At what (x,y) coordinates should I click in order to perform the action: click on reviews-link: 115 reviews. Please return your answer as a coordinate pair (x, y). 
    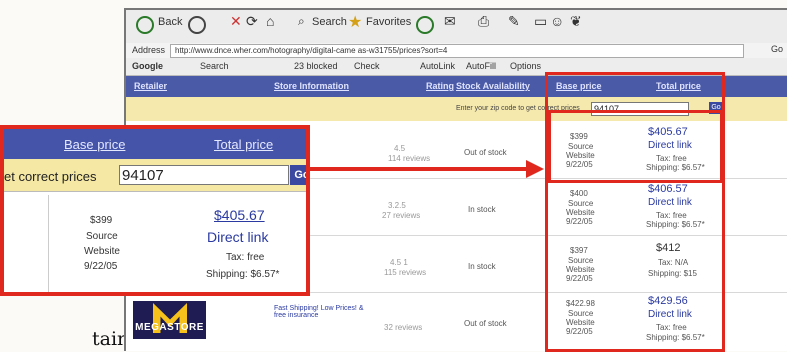
    Looking at the image, I should click on (405, 272).